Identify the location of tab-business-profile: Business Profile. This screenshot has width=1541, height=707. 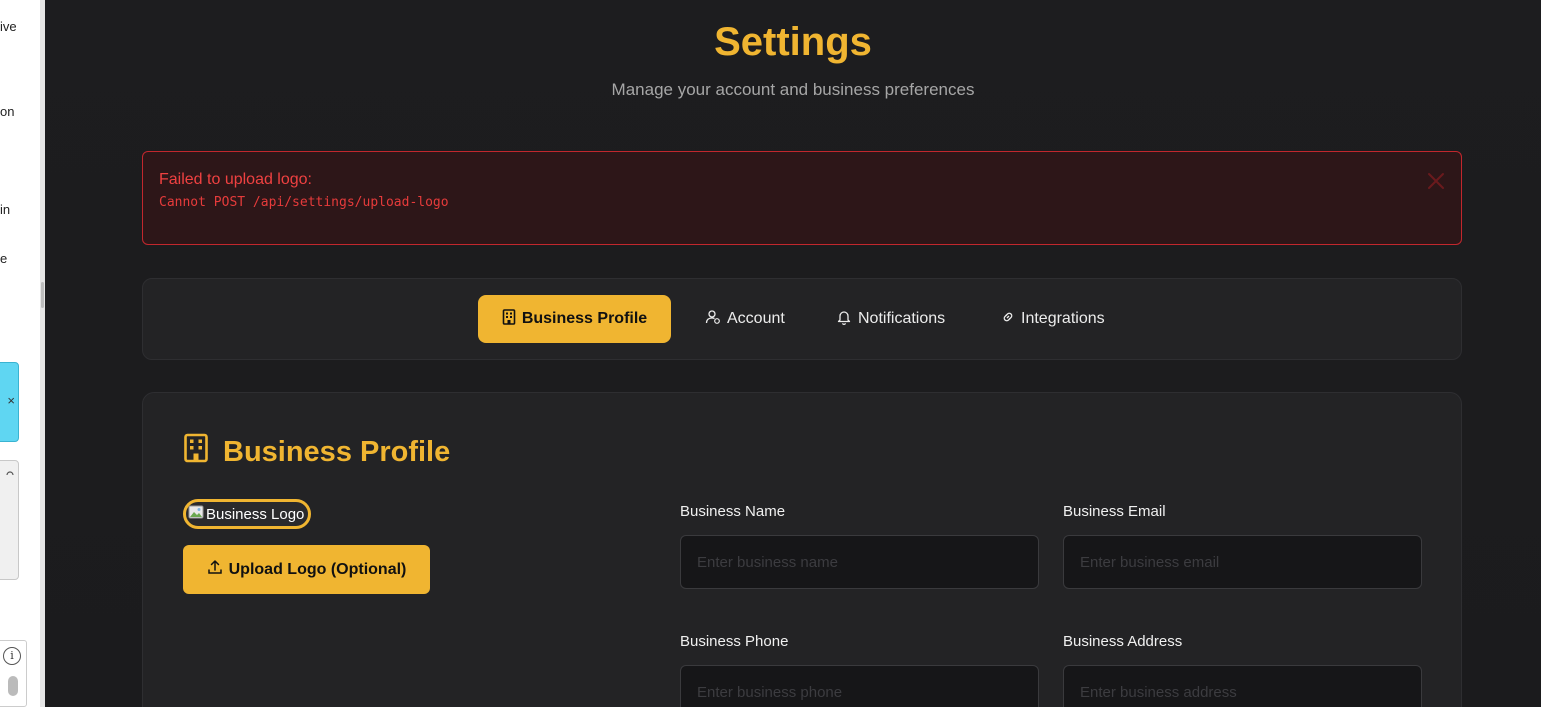
(574, 319).